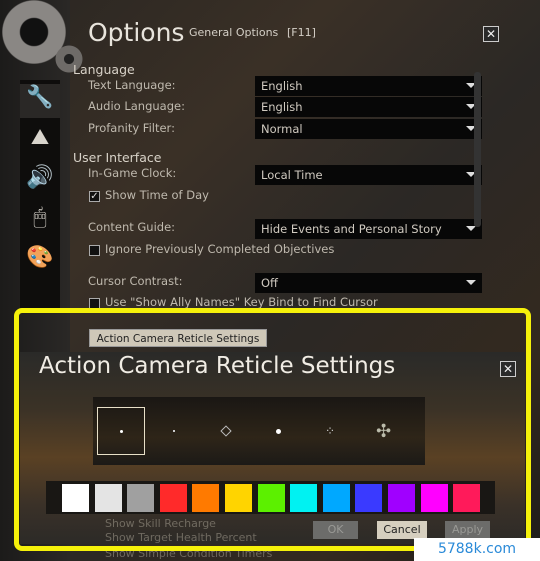  What do you see at coordinates (40, 258) in the screenshot?
I see `palette-icon: 🎨` at bounding box center [40, 258].